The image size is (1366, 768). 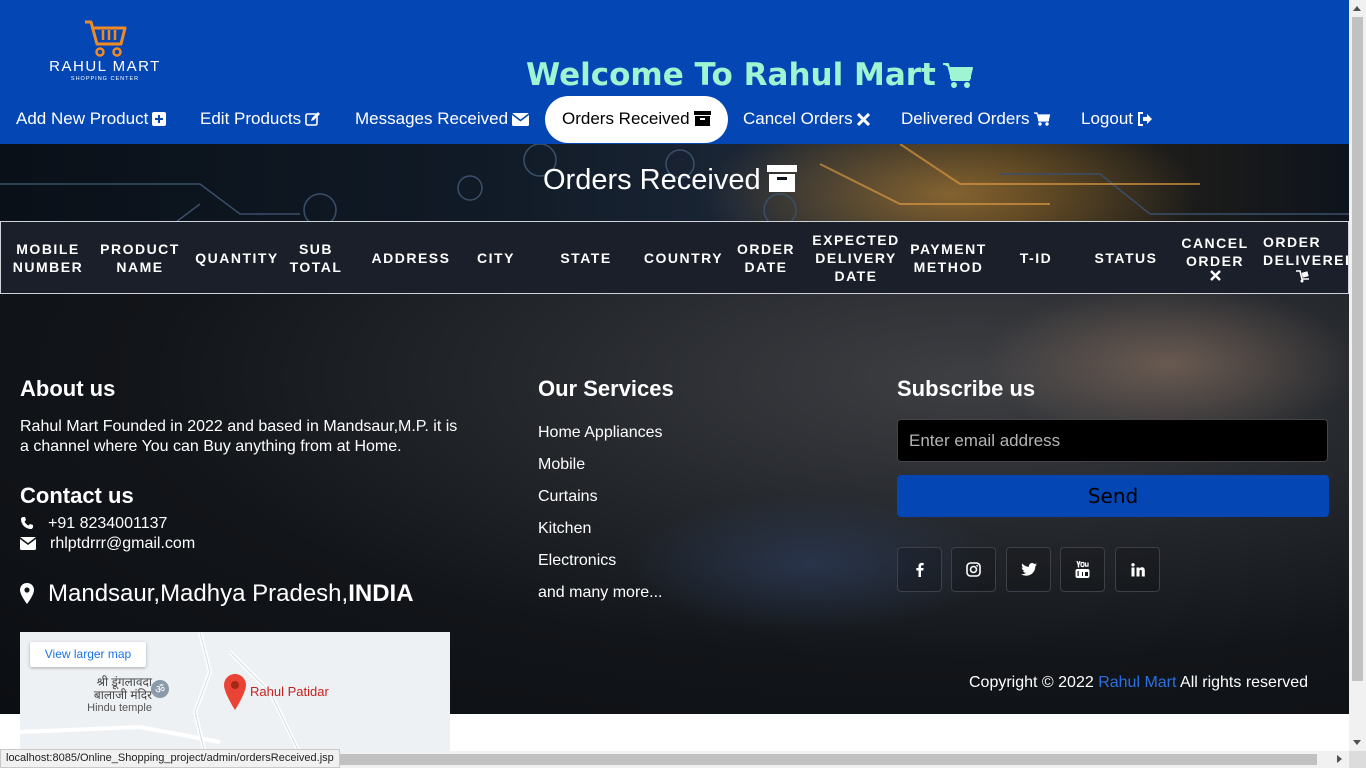 I want to click on facebook-icon, so click(x=919, y=569).